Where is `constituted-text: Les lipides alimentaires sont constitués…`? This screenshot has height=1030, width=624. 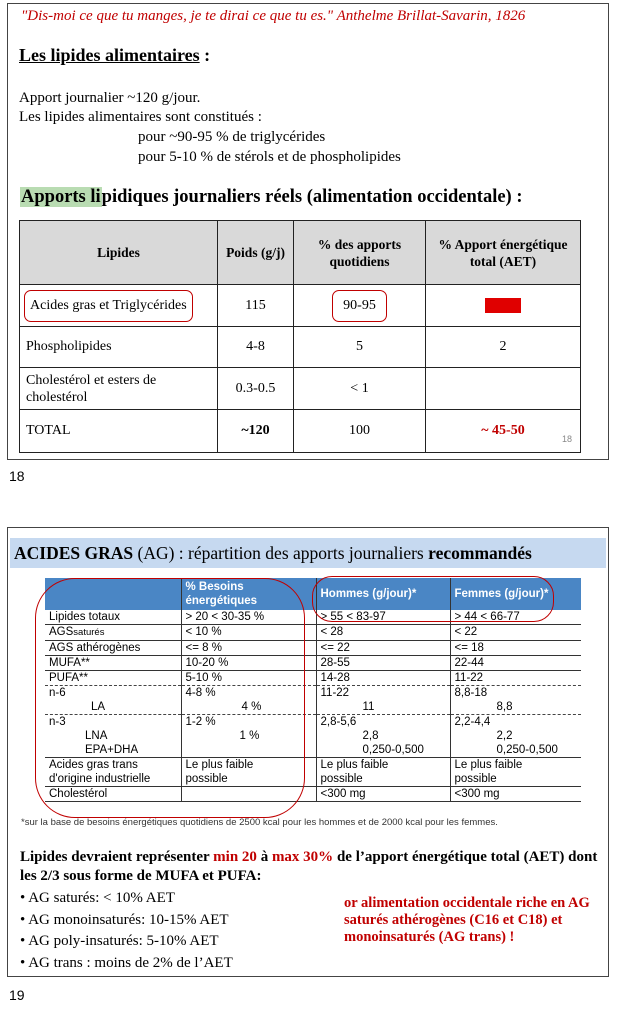
constituted-text: Les lipides alimentaires sont constitués… is located at coordinates (140, 117).